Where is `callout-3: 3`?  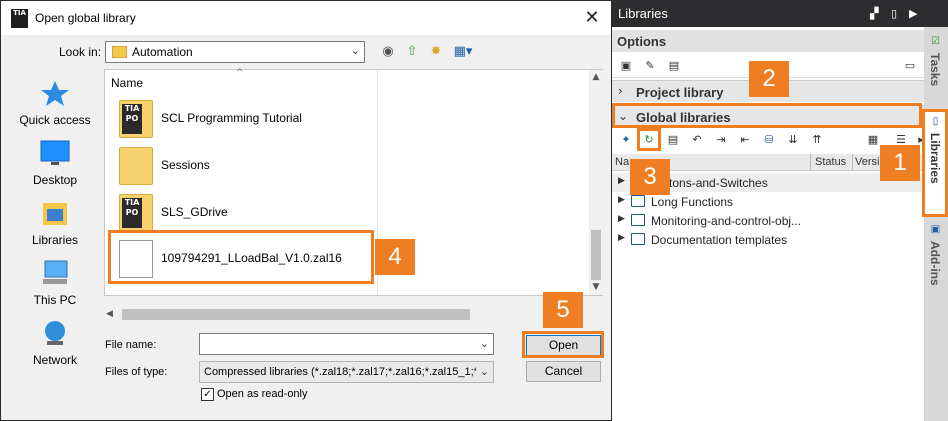 callout-3: 3 is located at coordinates (650, 177).